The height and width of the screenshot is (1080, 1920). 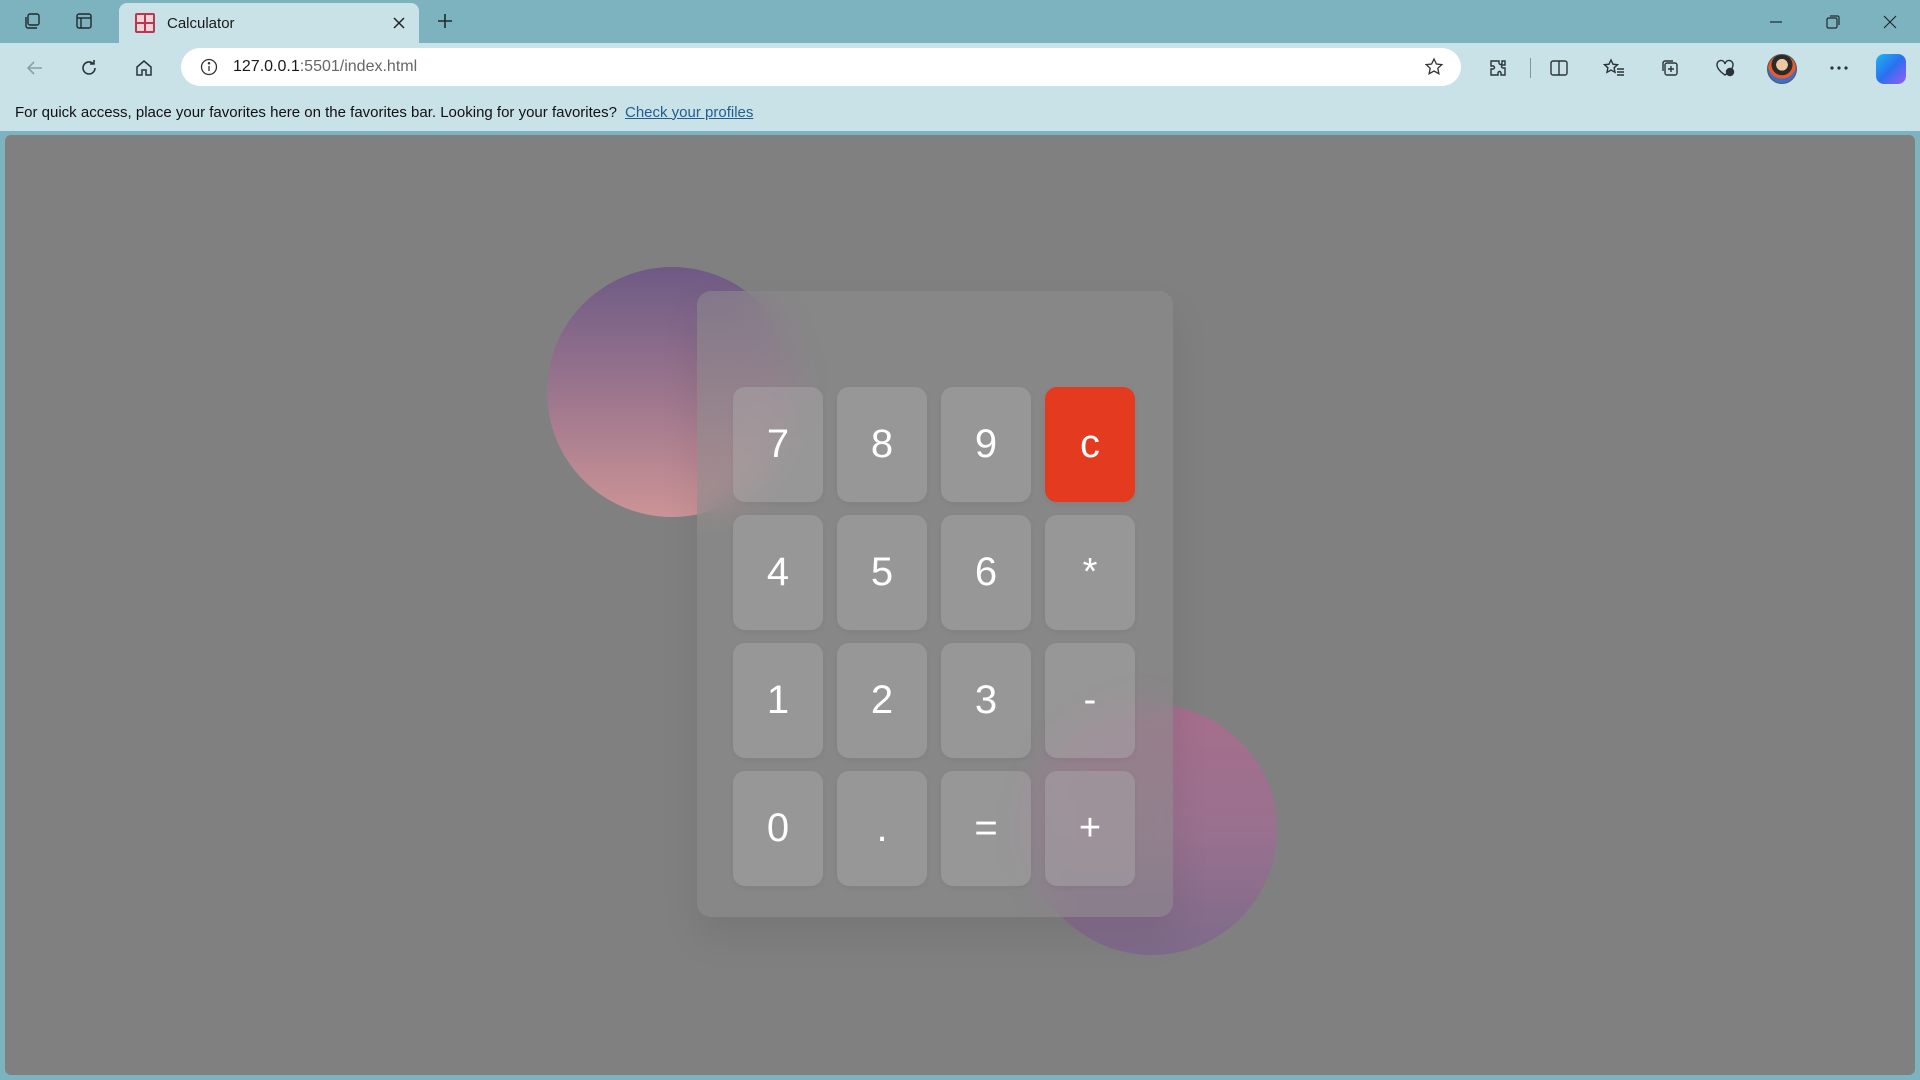 I want to click on split-screen-icon, so click(x=1559, y=68).